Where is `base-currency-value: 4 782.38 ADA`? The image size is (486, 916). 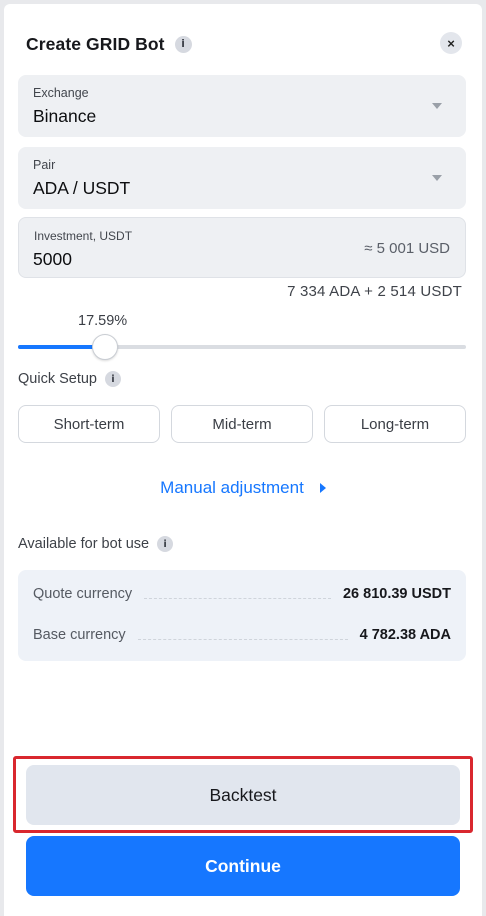 base-currency-value: 4 782.38 ADA is located at coordinates (405, 635).